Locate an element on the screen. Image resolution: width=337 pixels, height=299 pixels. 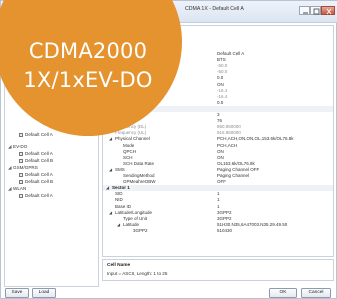
property-value: 510430 is located at coordinates (224, 231).